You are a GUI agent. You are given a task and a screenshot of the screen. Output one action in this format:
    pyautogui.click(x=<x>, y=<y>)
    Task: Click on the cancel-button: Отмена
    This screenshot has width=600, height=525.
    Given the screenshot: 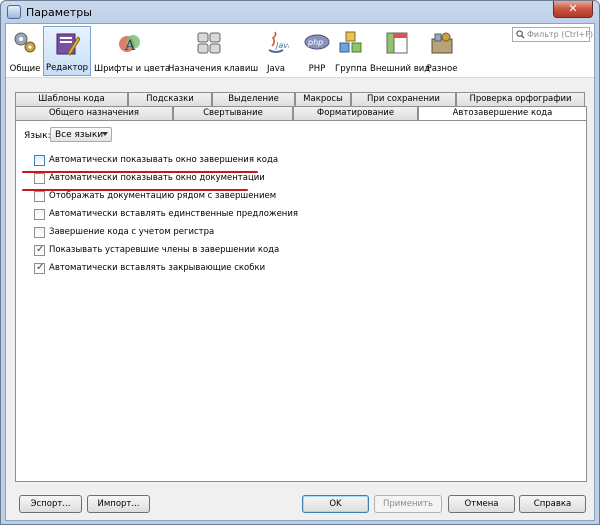 What is the action you would take?
    pyautogui.click(x=481, y=504)
    